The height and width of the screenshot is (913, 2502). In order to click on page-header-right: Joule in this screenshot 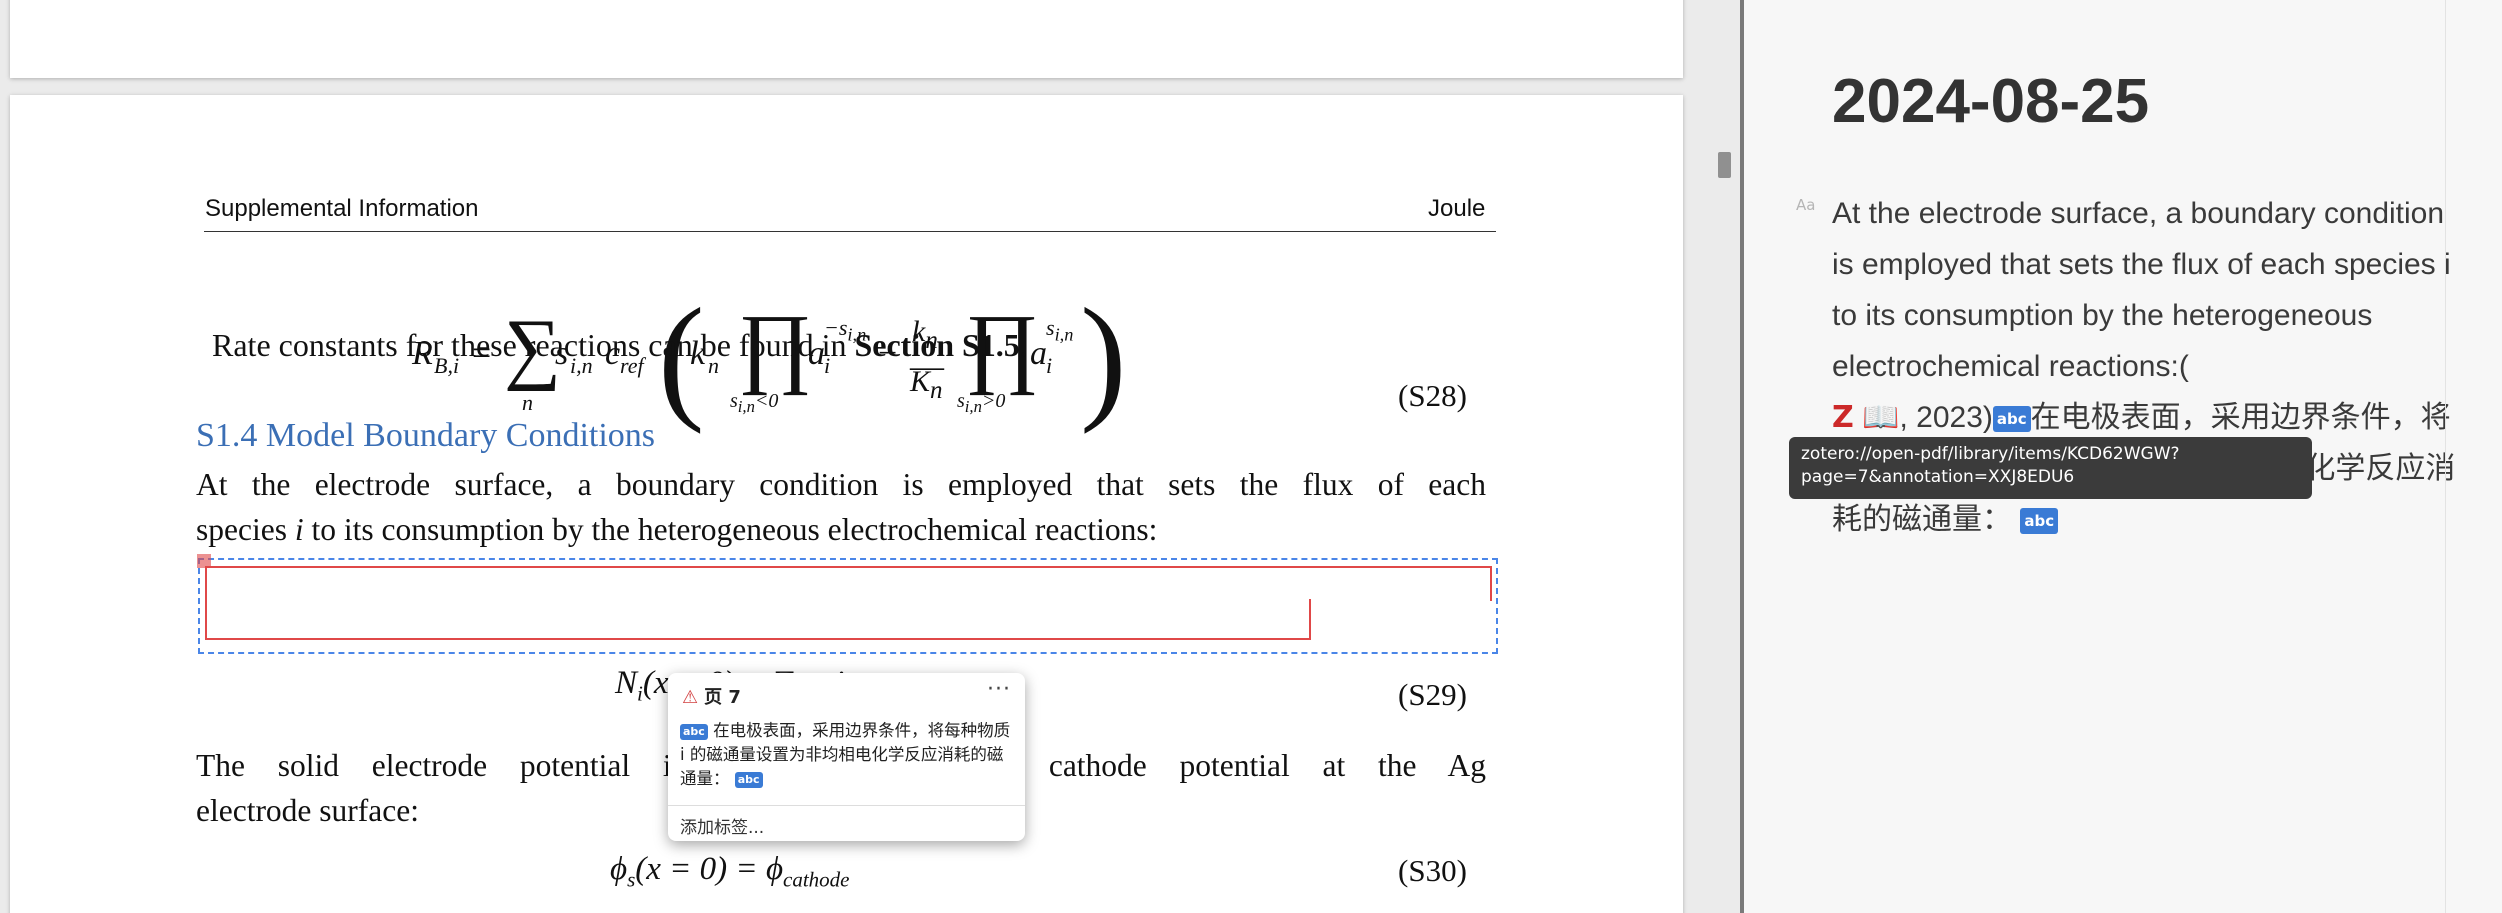, I will do `click(1457, 208)`.